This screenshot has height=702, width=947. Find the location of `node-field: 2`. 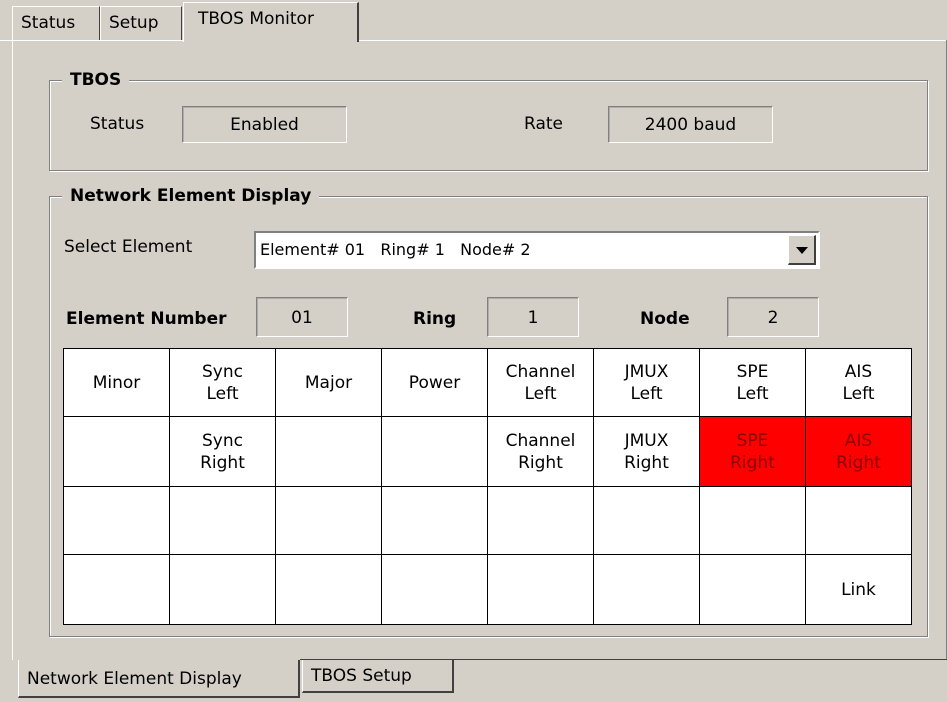

node-field: 2 is located at coordinates (773, 317).